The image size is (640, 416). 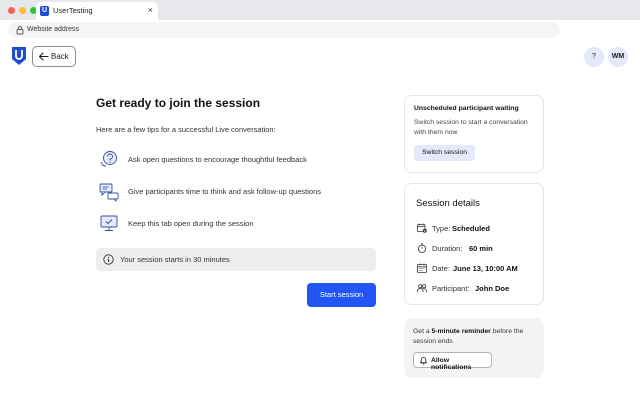 What do you see at coordinates (320, 10) in the screenshot?
I see `browser-tab-bar: U UserTesting ×` at bounding box center [320, 10].